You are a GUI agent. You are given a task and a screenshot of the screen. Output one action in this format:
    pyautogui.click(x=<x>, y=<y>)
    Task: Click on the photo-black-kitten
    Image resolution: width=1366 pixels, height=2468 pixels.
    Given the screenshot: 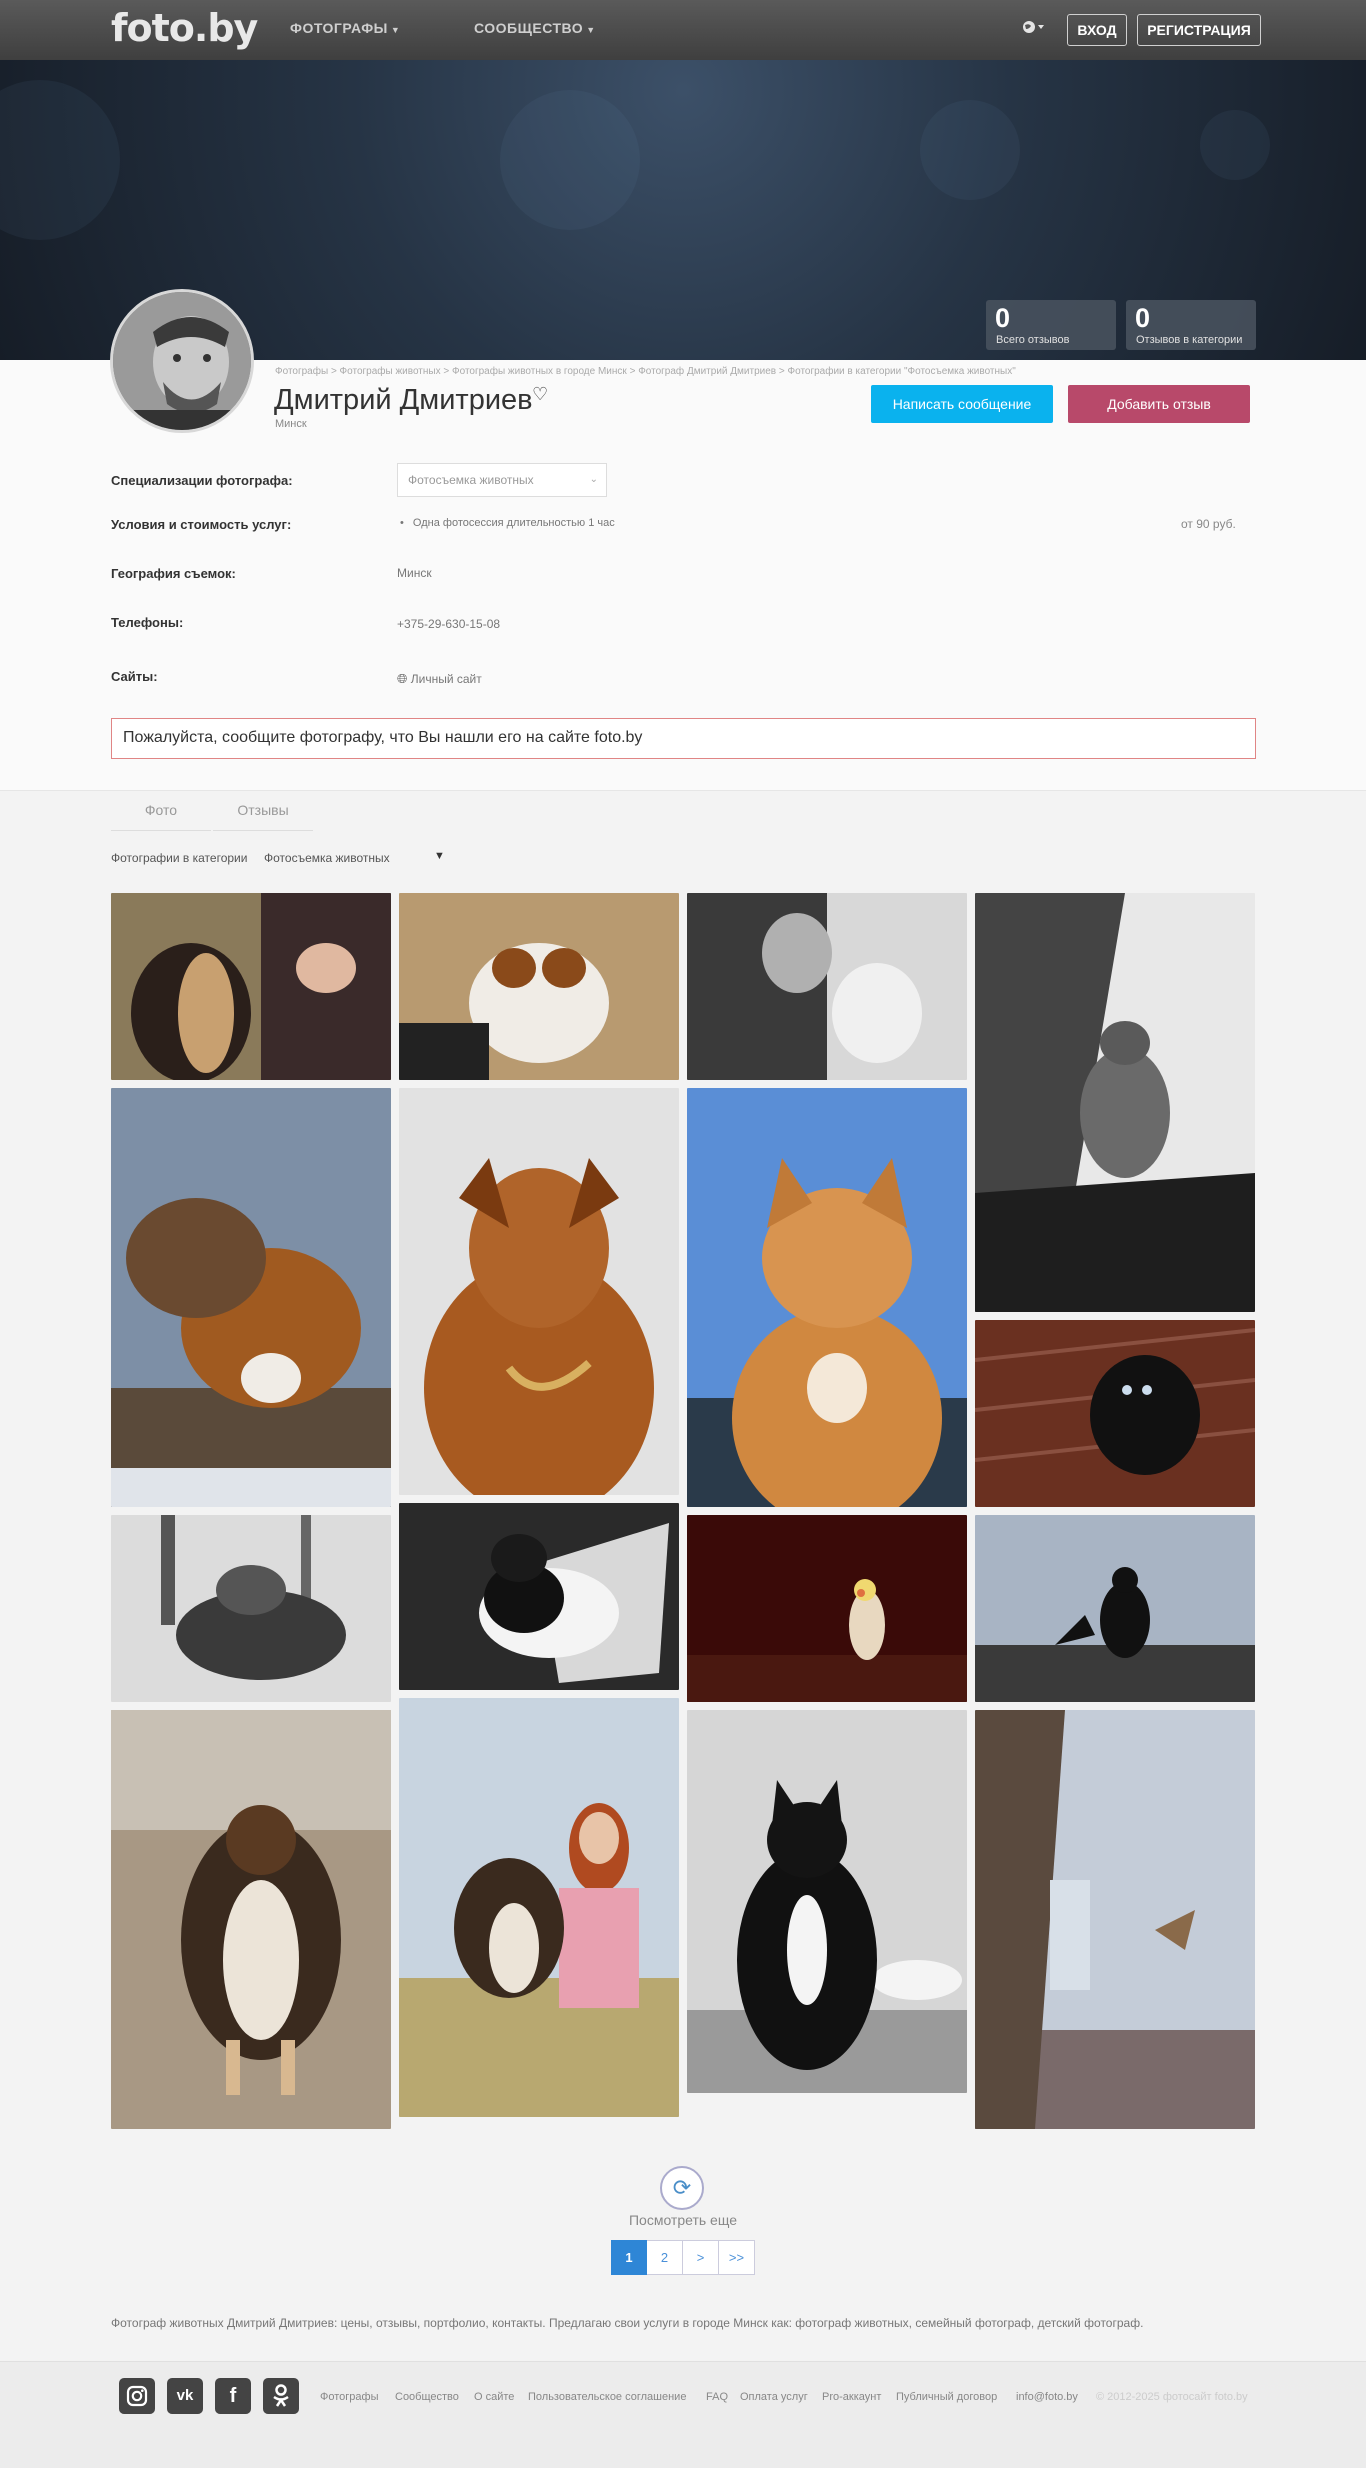 What is the action you would take?
    pyautogui.click(x=1115, y=1413)
    